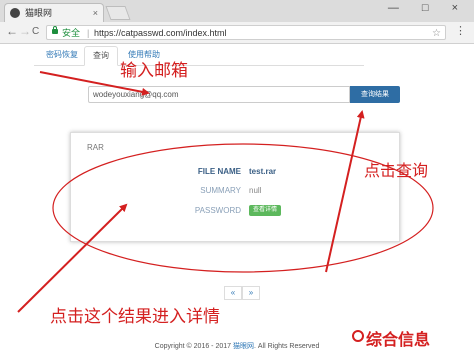 The image size is (474, 359). What do you see at coordinates (154, 71) in the screenshot?
I see `annotation-input-email: 输入邮箱` at bounding box center [154, 71].